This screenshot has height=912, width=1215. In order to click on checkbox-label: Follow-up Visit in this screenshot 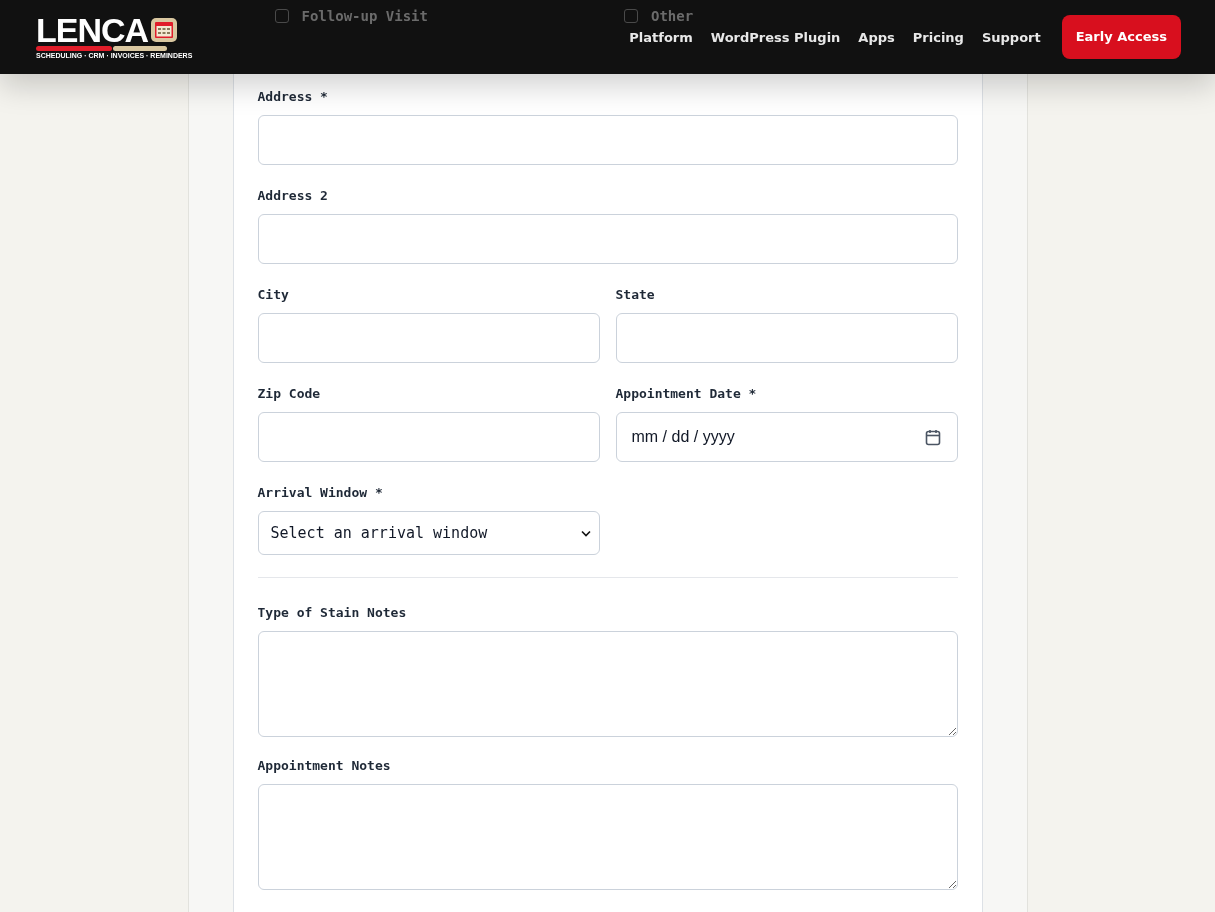, I will do `click(364, 16)`.